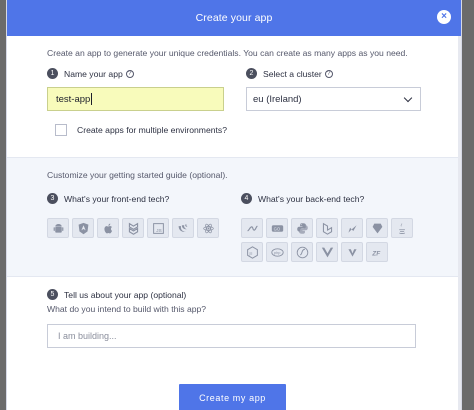  Describe the element at coordinates (52, 73) in the screenshot. I see `step-number: 1` at that location.